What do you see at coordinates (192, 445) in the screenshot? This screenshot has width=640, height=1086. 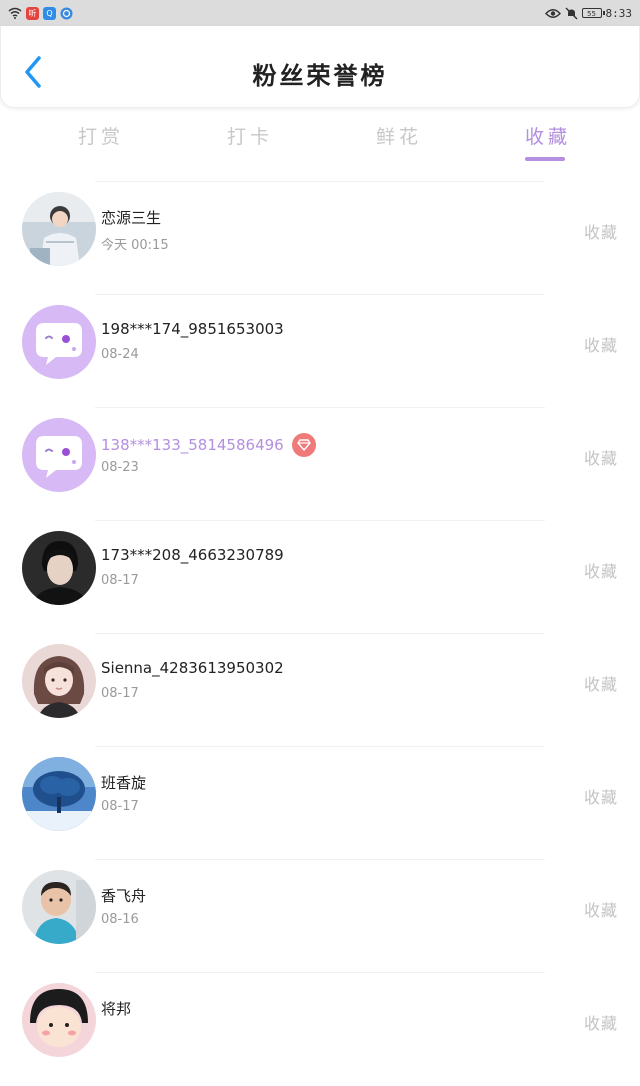 I see `fan-name-text: 138***133_5814586496` at bounding box center [192, 445].